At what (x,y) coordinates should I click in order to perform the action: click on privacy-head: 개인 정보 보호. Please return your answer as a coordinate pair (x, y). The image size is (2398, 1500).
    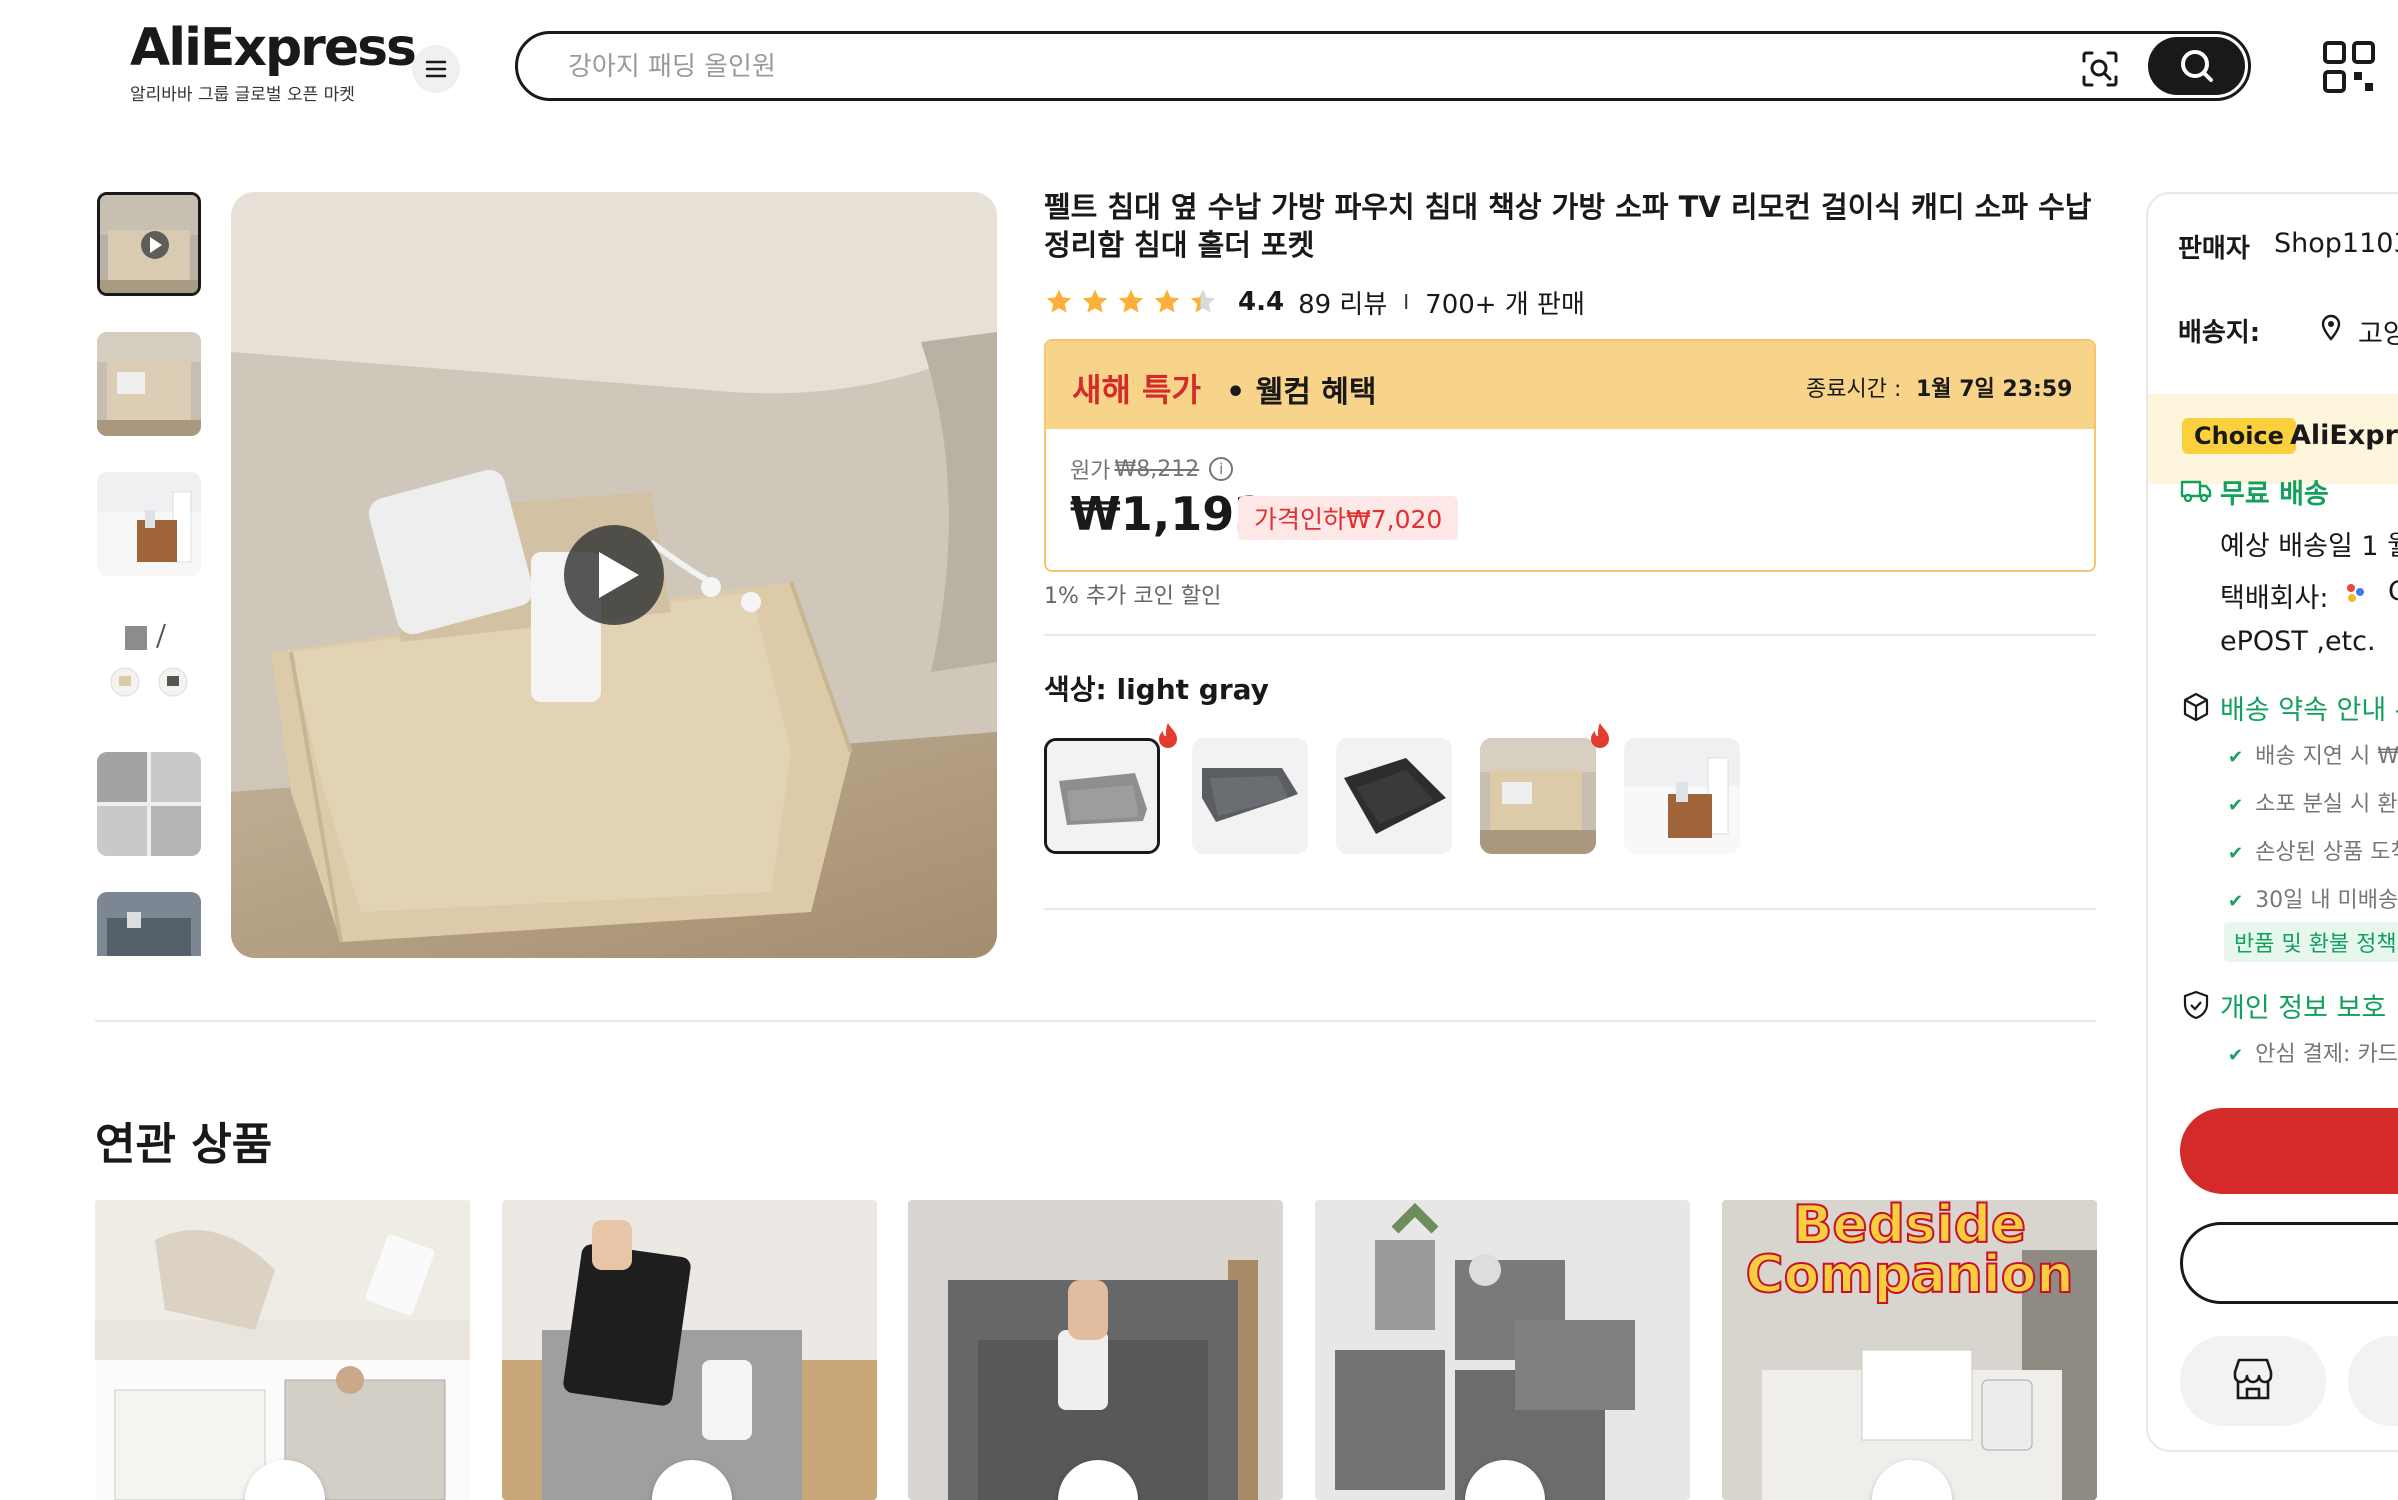
    Looking at the image, I should click on (2303, 1008).